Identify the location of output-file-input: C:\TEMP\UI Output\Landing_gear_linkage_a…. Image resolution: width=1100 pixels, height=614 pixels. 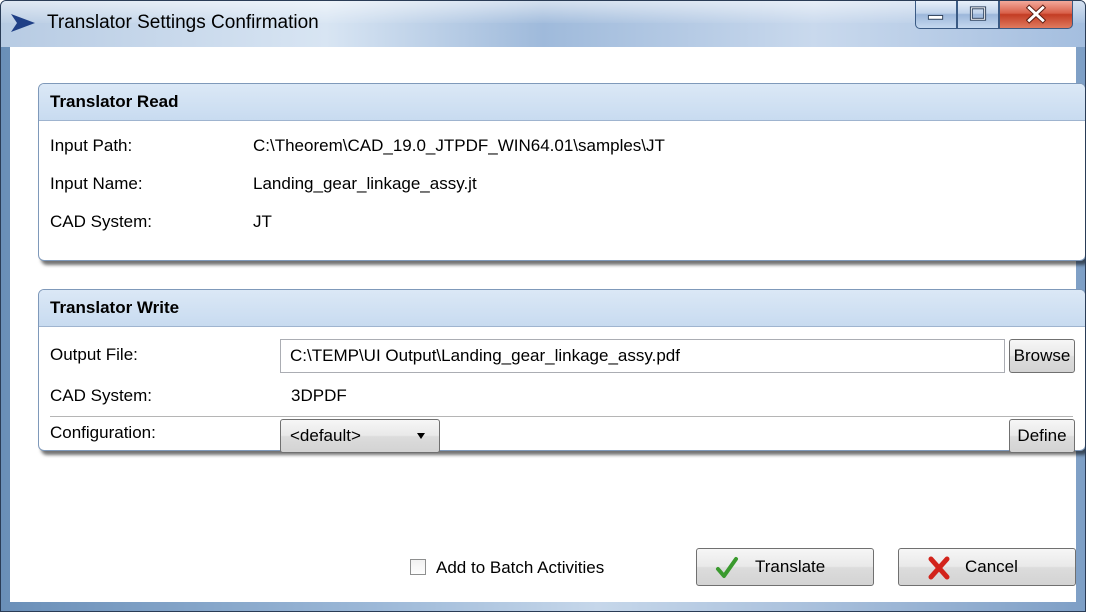
(642, 356).